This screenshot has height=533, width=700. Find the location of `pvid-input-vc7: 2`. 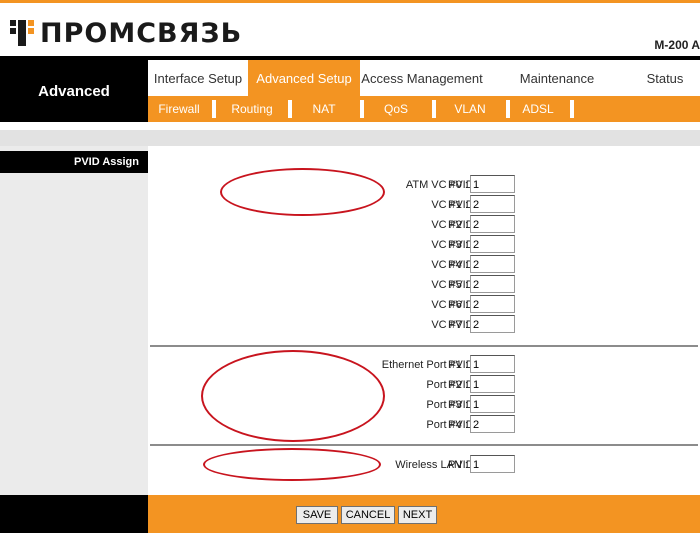

pvid-input-vc7: 2 is located at coordinates (492, 324).